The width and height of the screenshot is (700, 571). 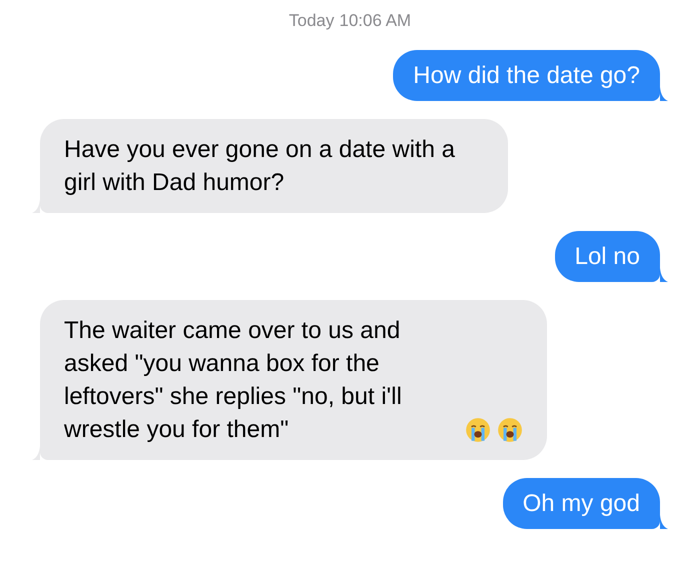 I want to click on timestamp-day: Today, so click(x=311, y=21).